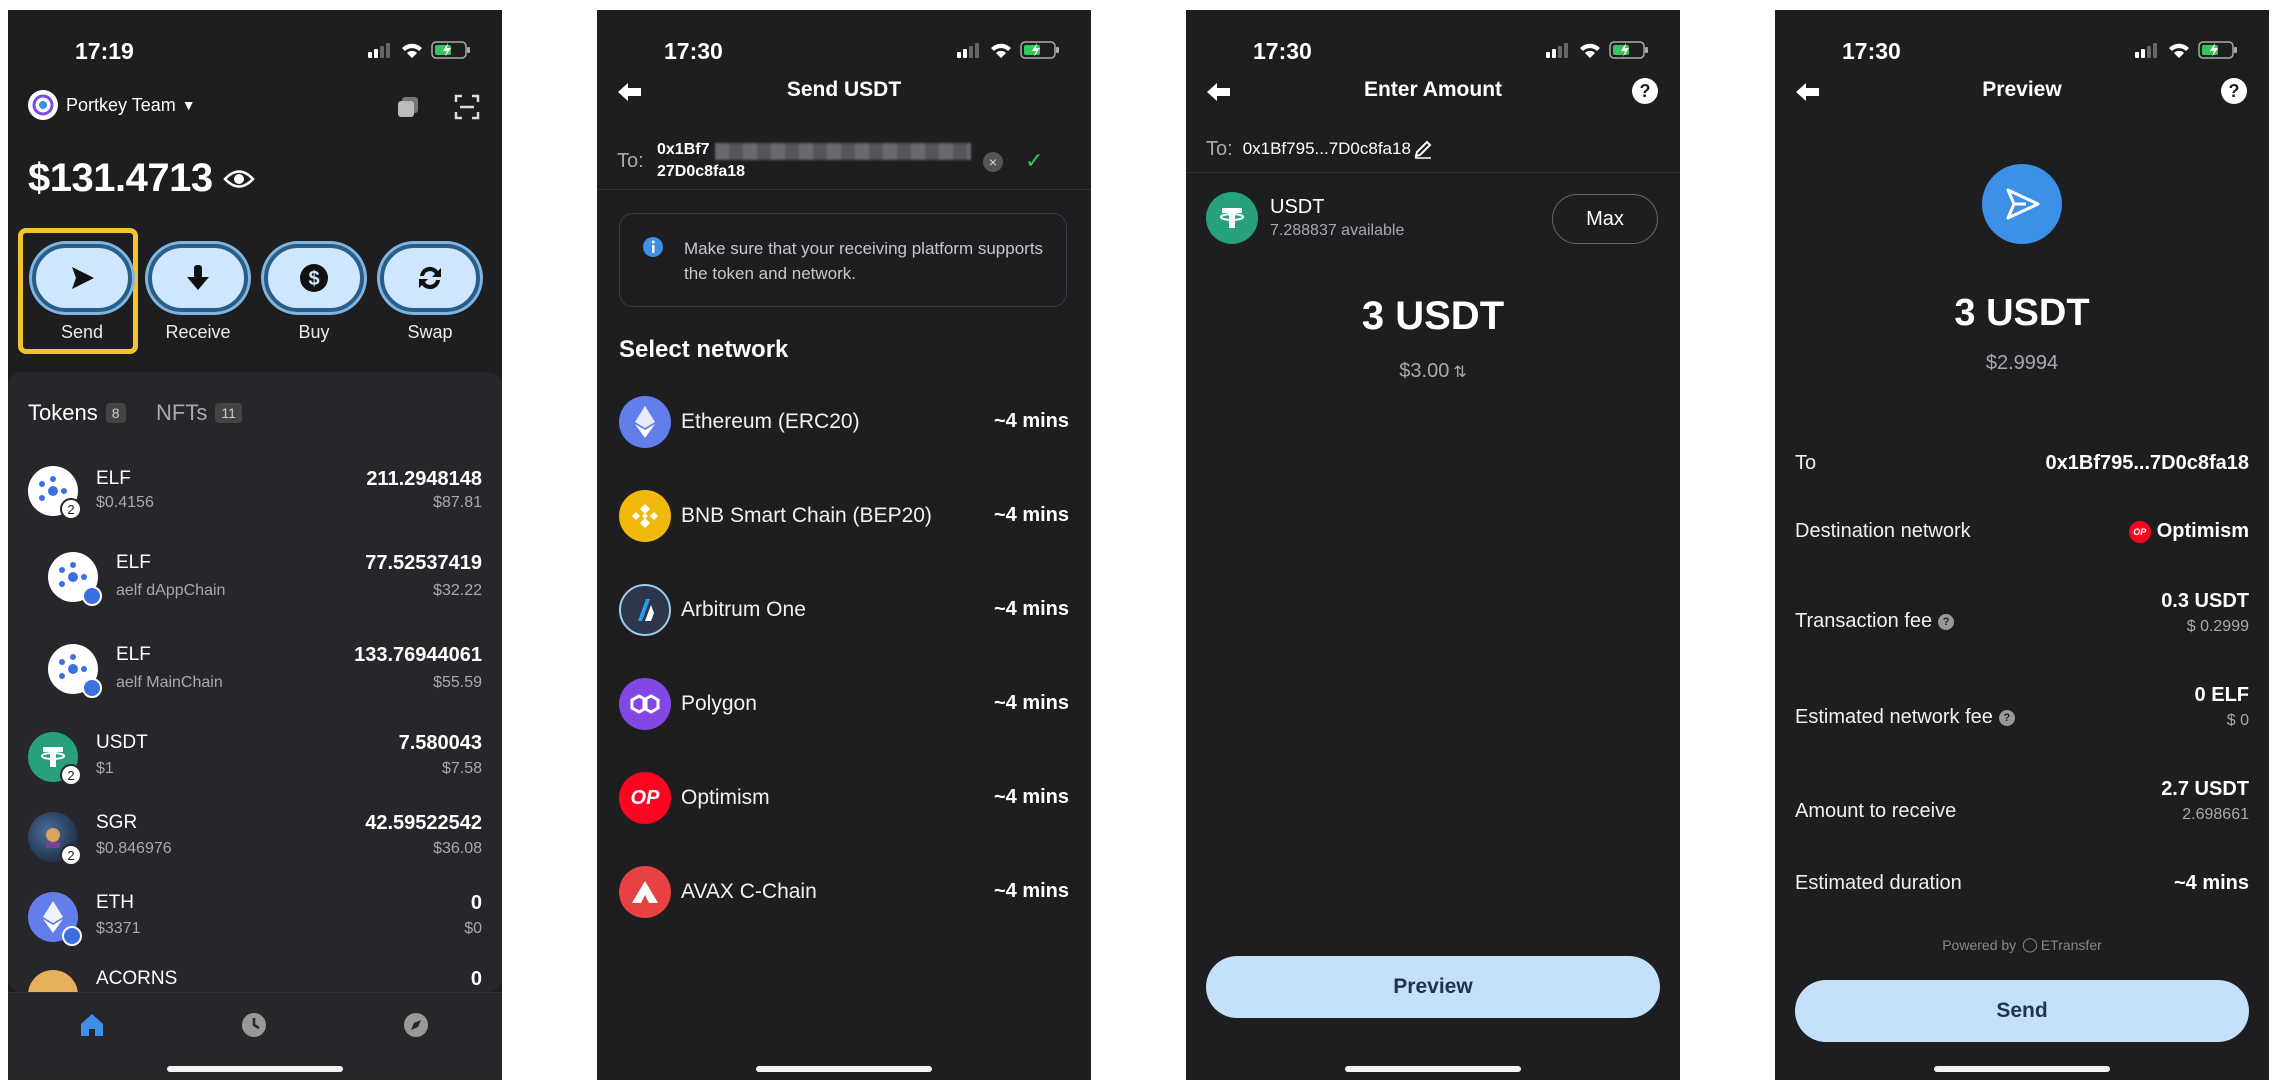 This screenshot has width=2278, height=1092. What do you see at coordinates (115, 902) in the screenshot?
I see `token-name: ETH` at bounding box center [115, 902].